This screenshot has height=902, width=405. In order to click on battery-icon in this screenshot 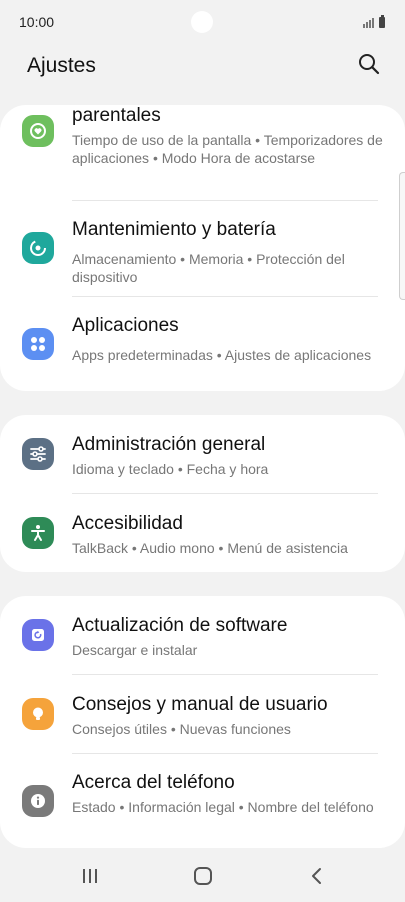, I will do `click(382, 21)`.